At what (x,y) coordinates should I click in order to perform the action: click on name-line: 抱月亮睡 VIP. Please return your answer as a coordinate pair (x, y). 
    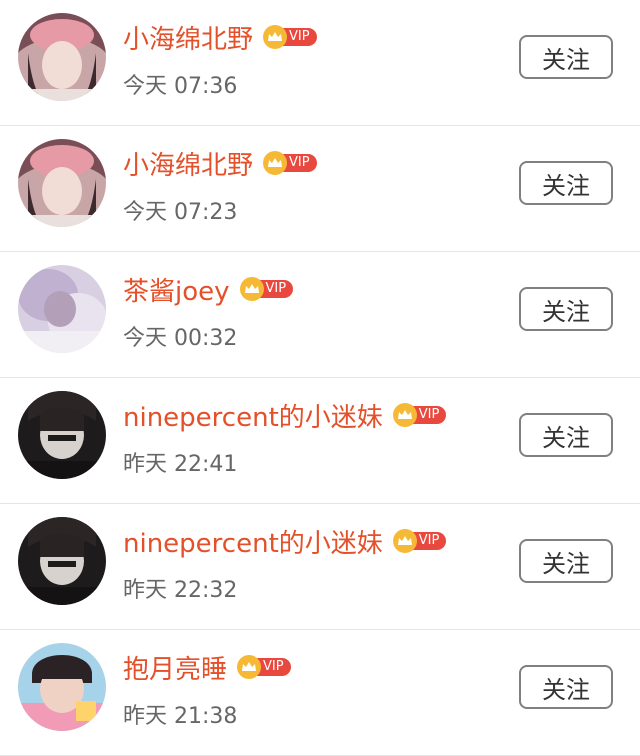
    Looking at the image, I should click on (207, 667).